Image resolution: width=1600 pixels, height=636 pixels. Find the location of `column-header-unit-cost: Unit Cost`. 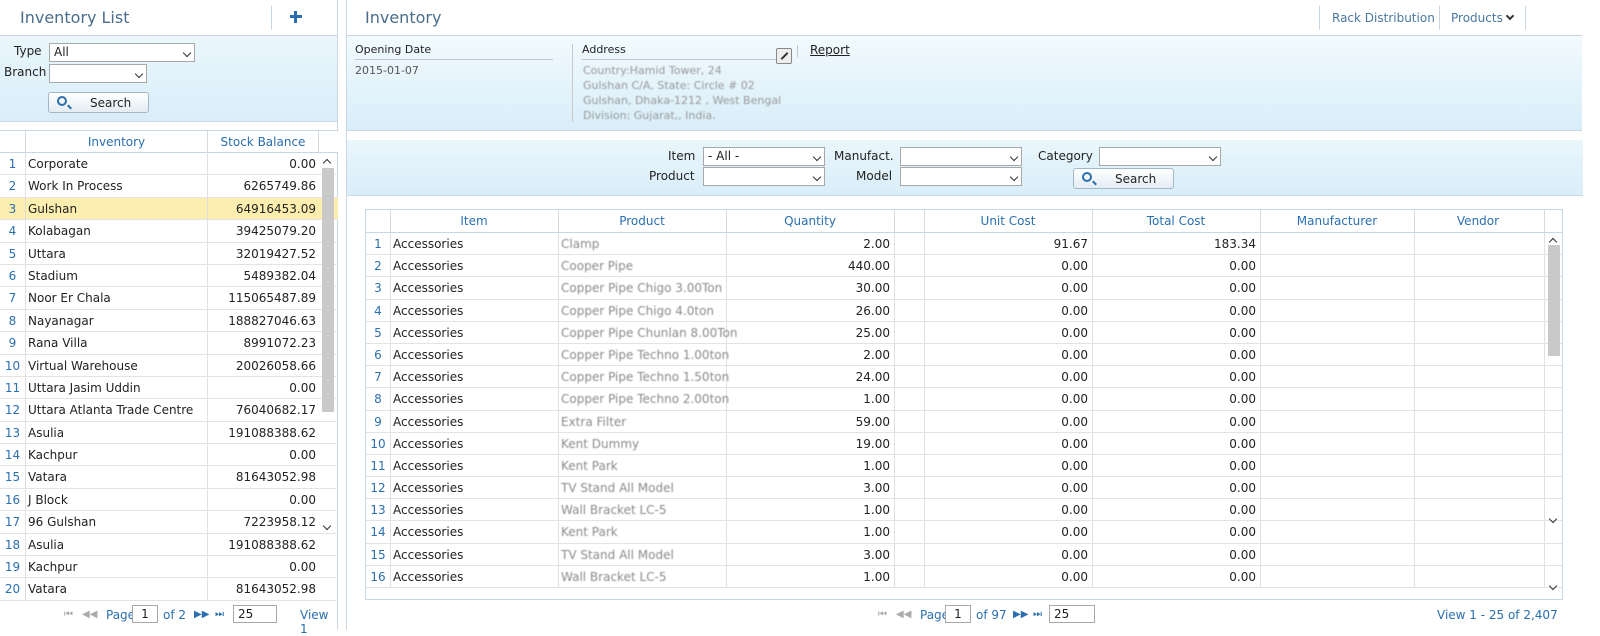

column-header-unit-cost: Unit Cost is located at coordinates (1008, 221).